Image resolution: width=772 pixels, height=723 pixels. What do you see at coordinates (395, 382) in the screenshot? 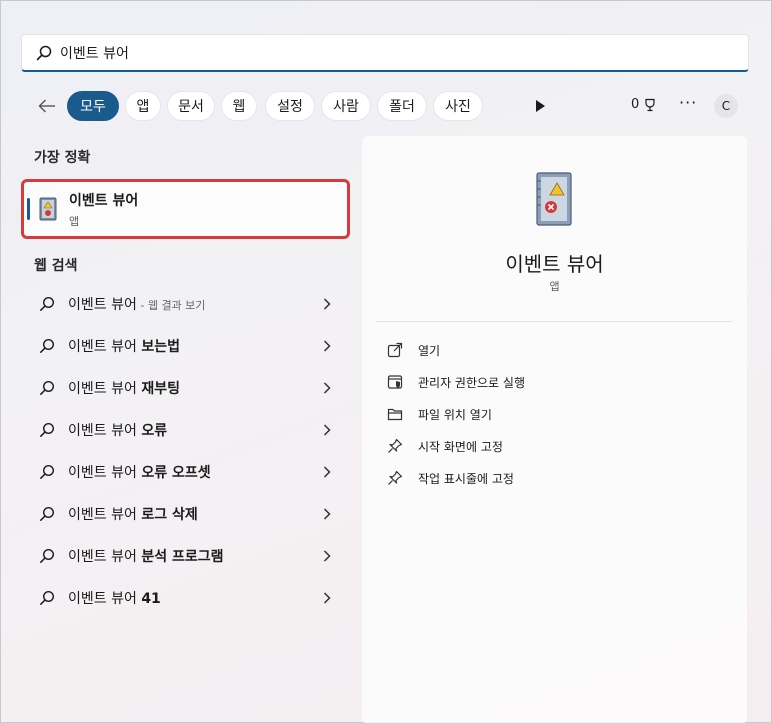
I see `shield-admin-icon` at bounding box center [395, 382].